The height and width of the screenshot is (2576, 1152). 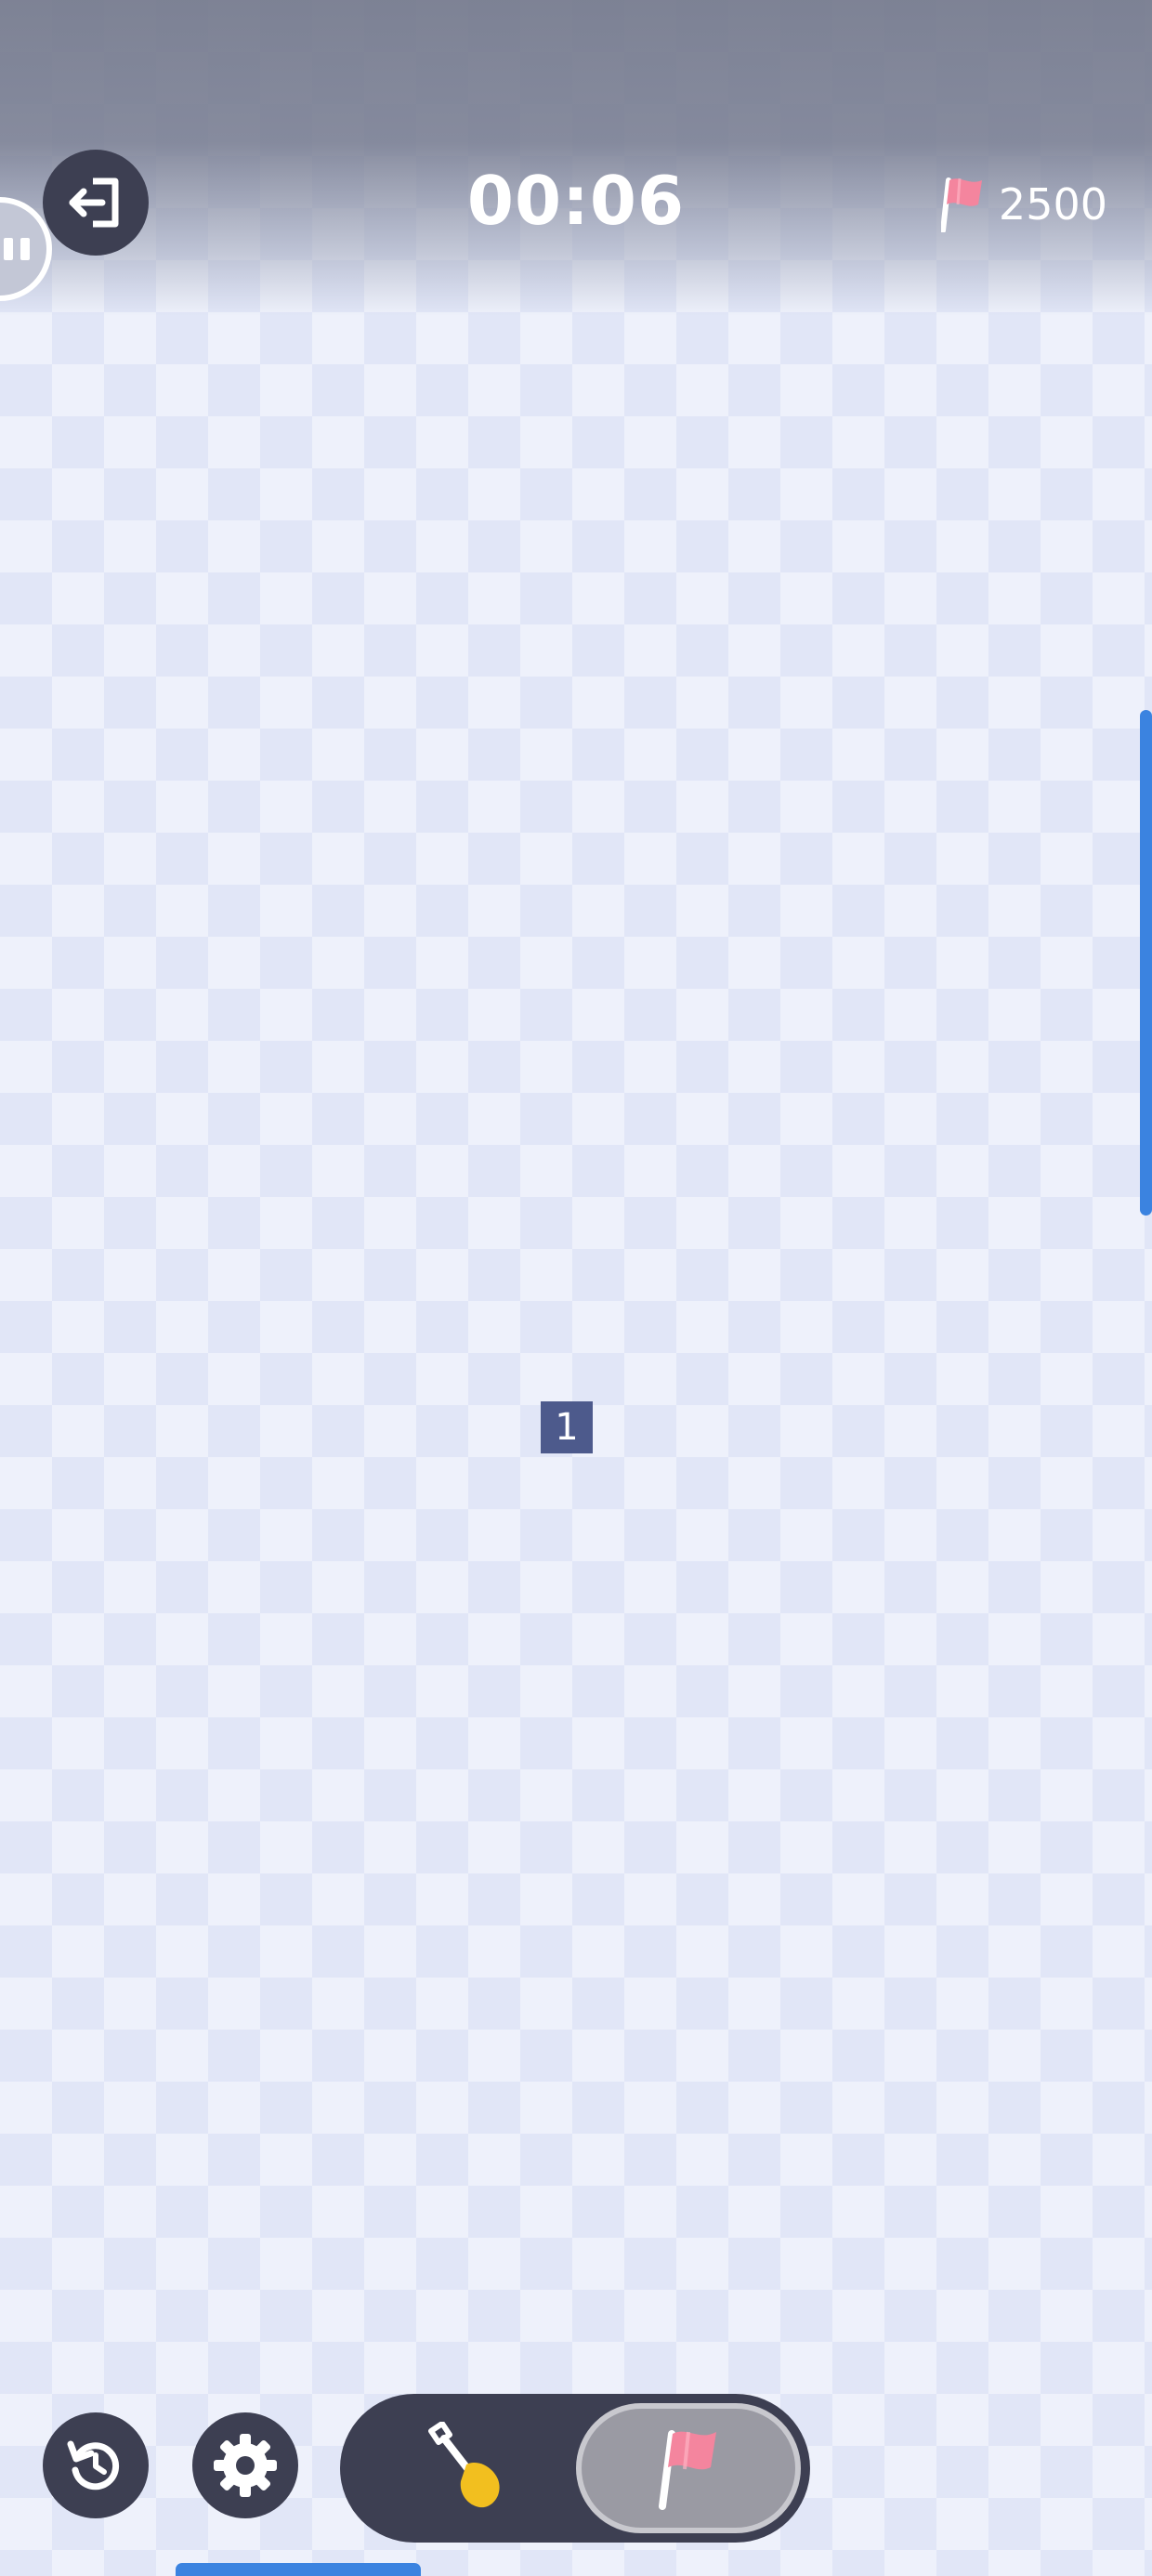 What do you see at coordinates (298, 2569) in the screenshot?
I see `home-indicator` at bounding box center [298, 2569].